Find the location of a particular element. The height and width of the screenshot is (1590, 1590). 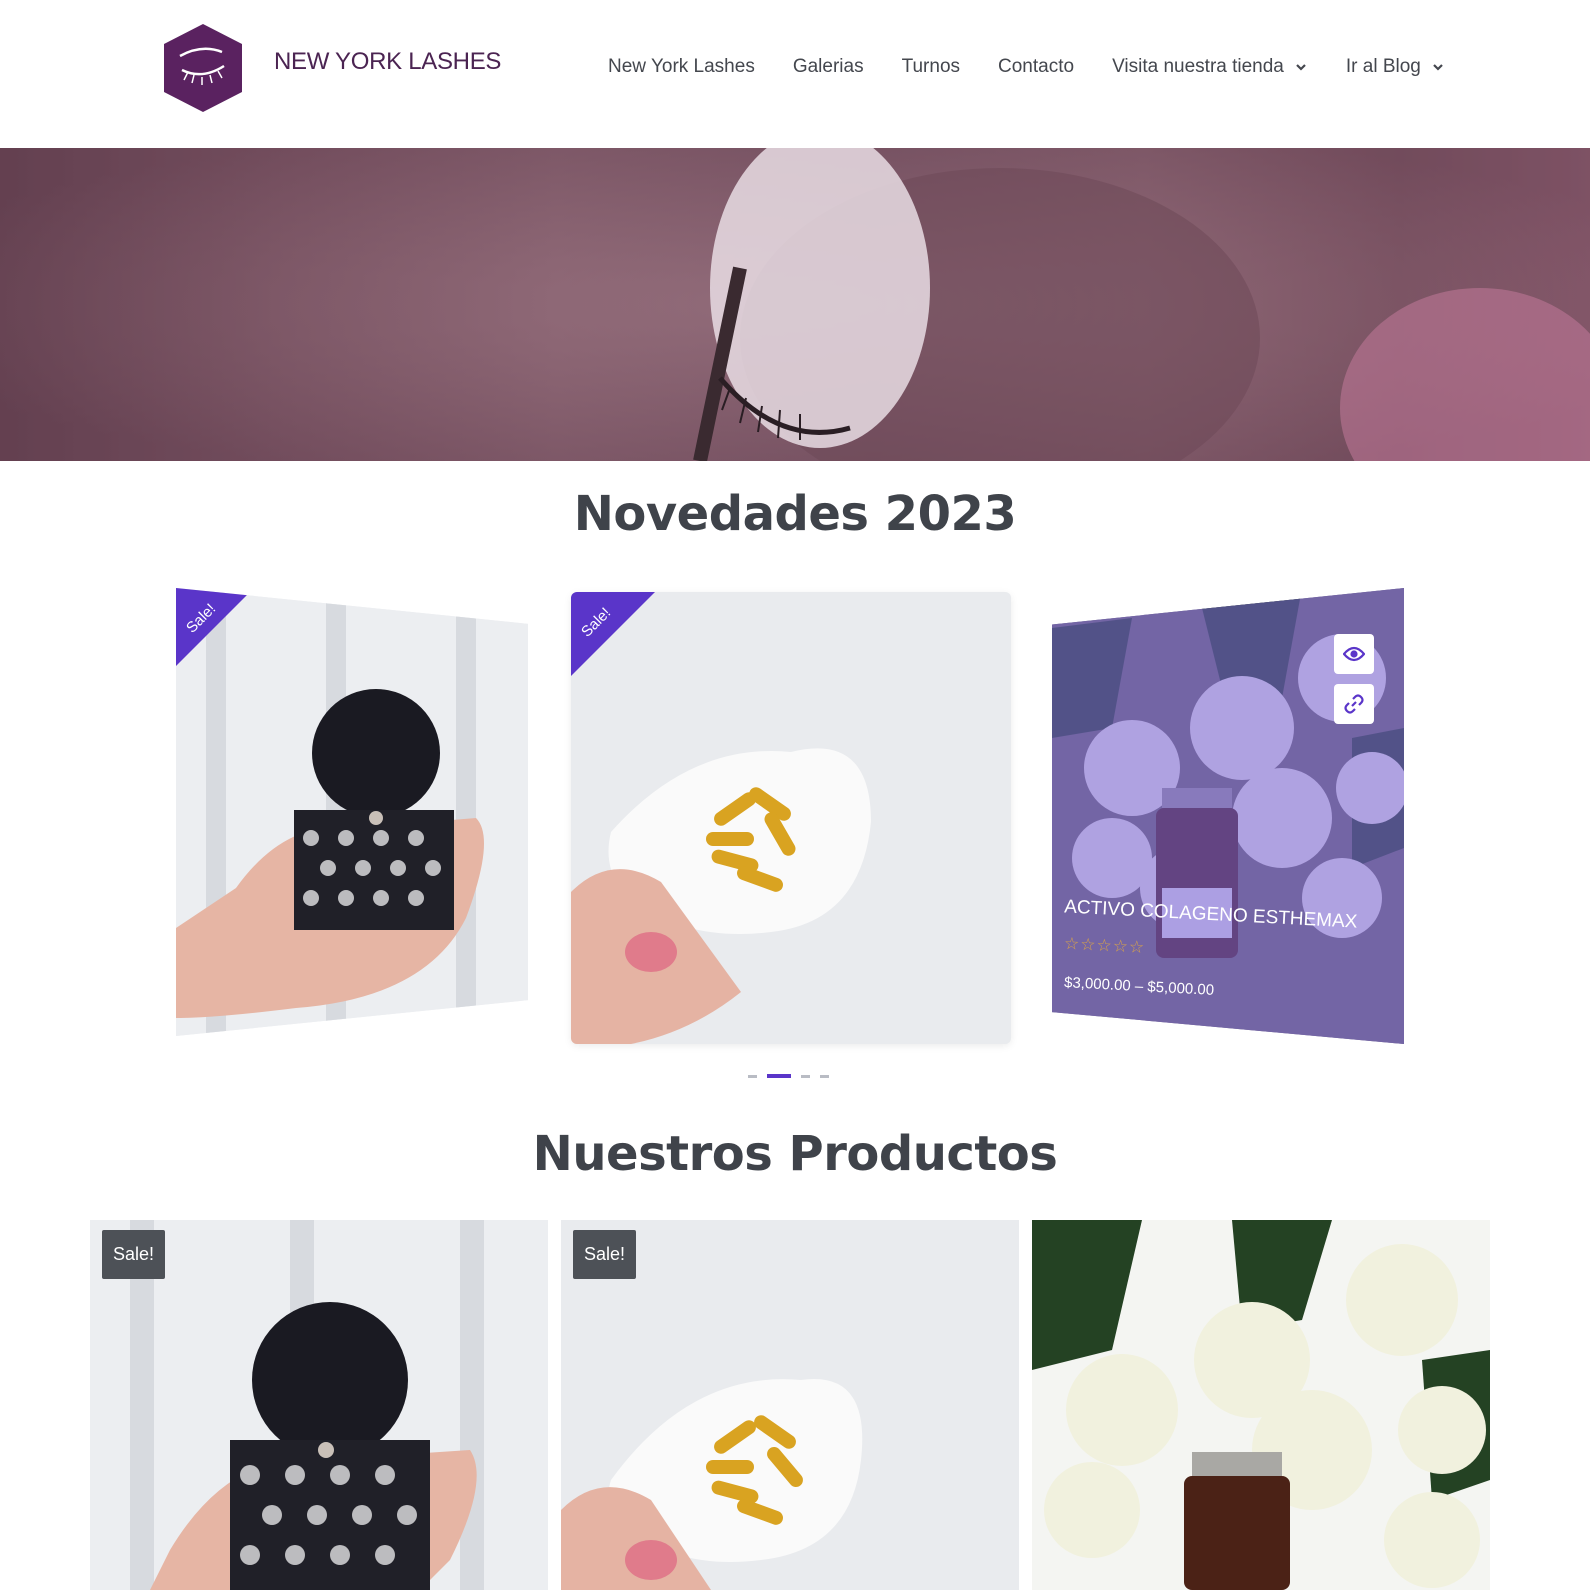

eye-icon is located at coordinates (1354, 654).